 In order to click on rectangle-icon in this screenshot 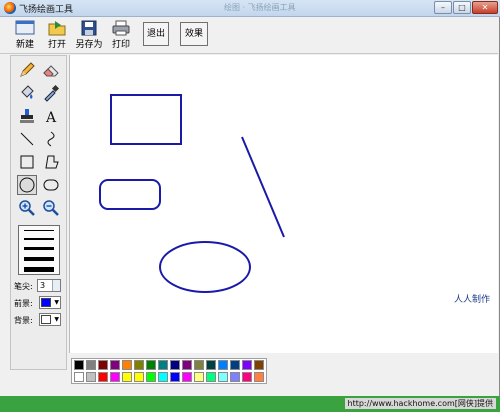, I will do `click(27, 162)`.